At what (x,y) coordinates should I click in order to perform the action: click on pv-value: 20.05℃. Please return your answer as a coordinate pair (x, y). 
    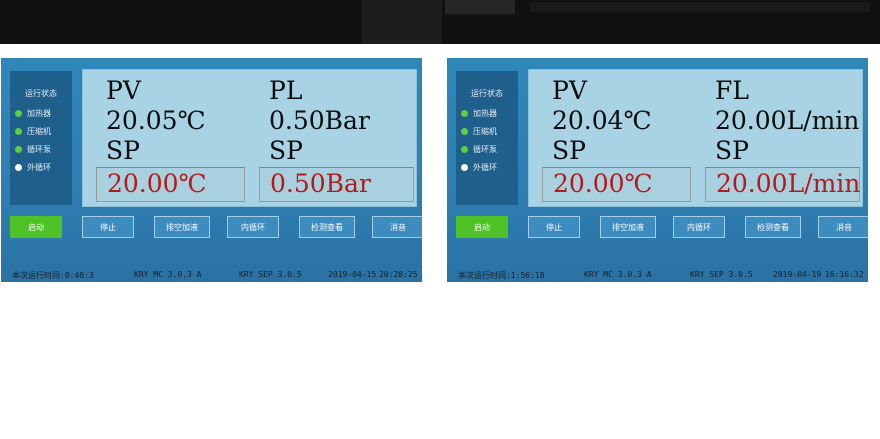
    Looking at the image, I should click on (156, 120).